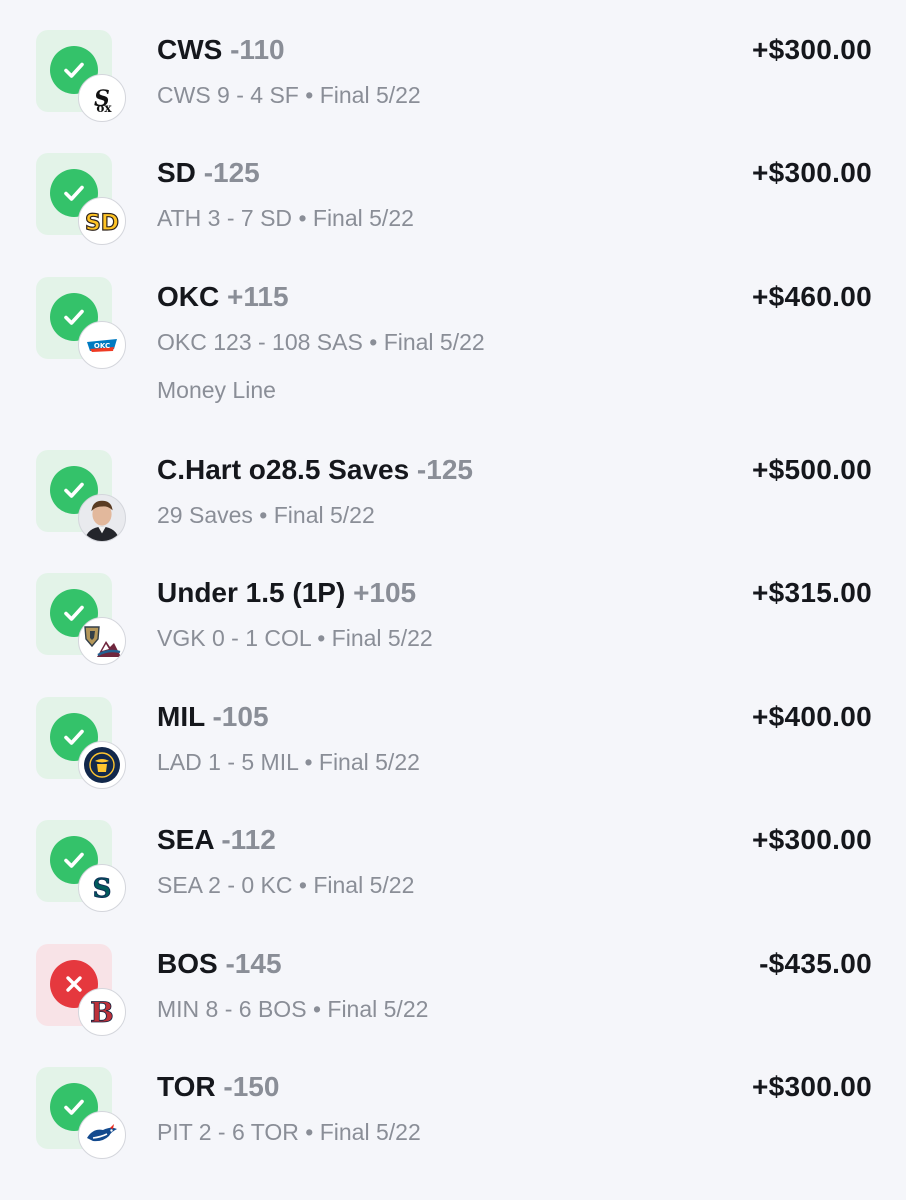  What do you see at coordinates (225, 885) in the screenshot?
I see `bet-score: SEA 2 - 0 KC` at bounding box center [225, 885].